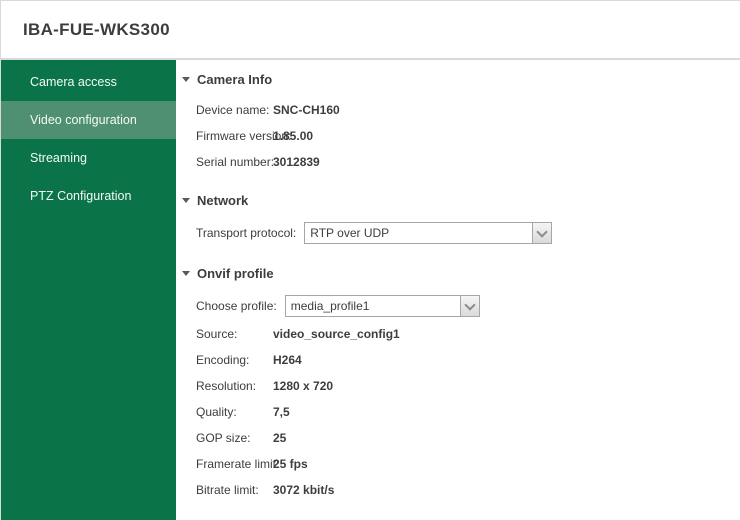 This screenshot has height=520, width=740. I want to click on transport-protocol-dropdown: RTP over UDP, so click(428, 233).